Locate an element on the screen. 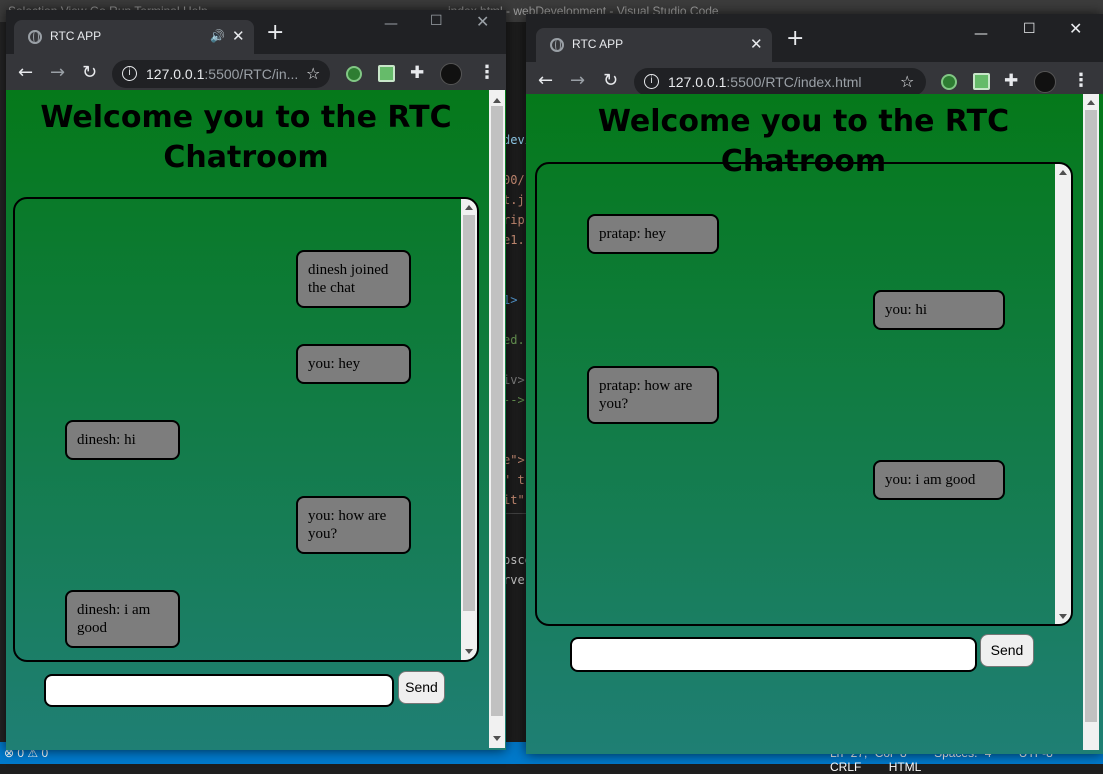 The image size is (1103, 774). message-bubble-left: dinesh: hi is located at coordinates (122, 440).